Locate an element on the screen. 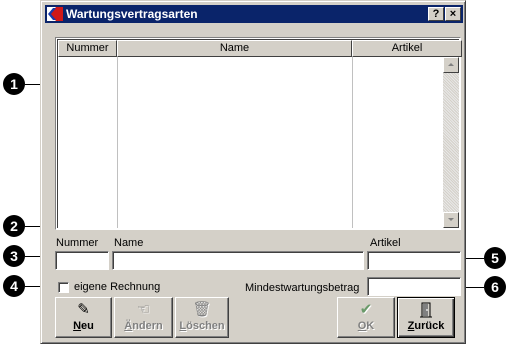 This screenshot has height=344, width=510. close-button: × is located at coordinates (453, 14).